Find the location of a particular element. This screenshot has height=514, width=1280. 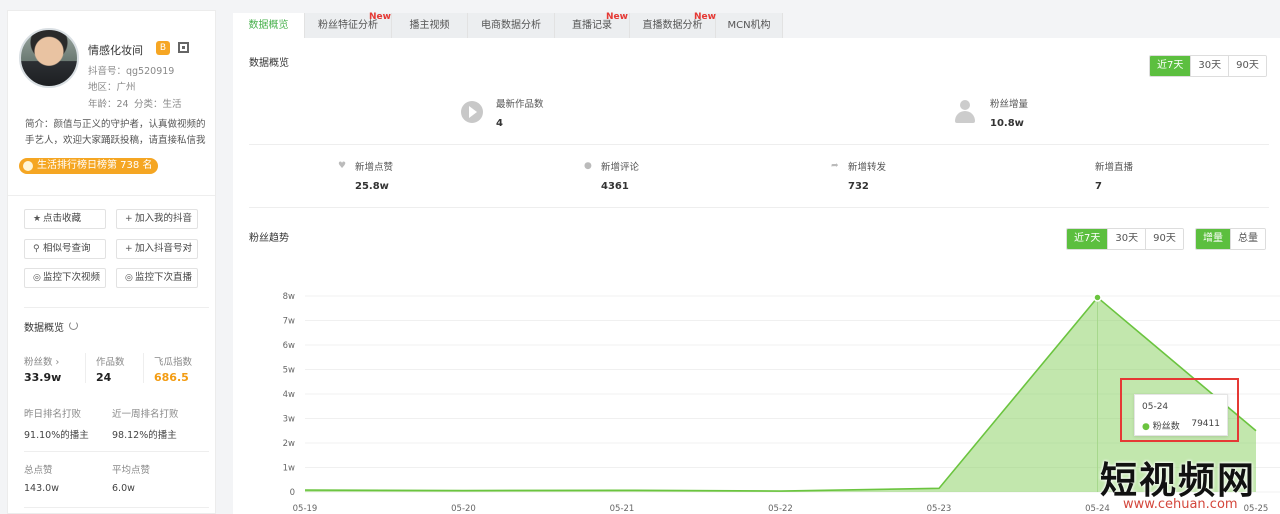

avatar is located at coordinates (49, 58).